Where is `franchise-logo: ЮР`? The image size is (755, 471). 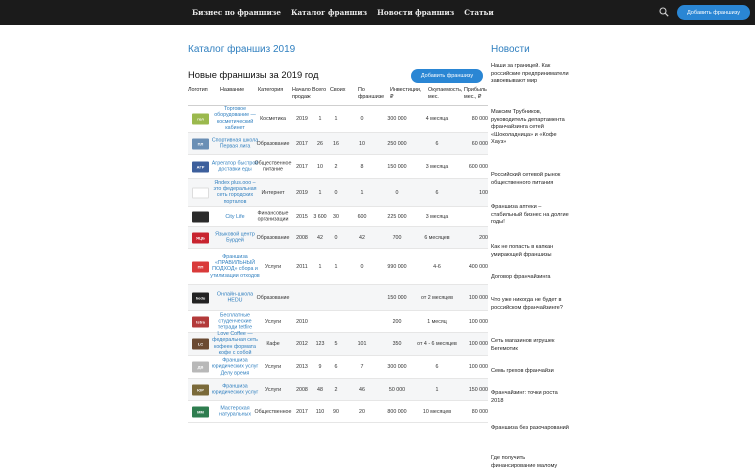 franchise-logo: ЮР is located at coordinates (200, 389).